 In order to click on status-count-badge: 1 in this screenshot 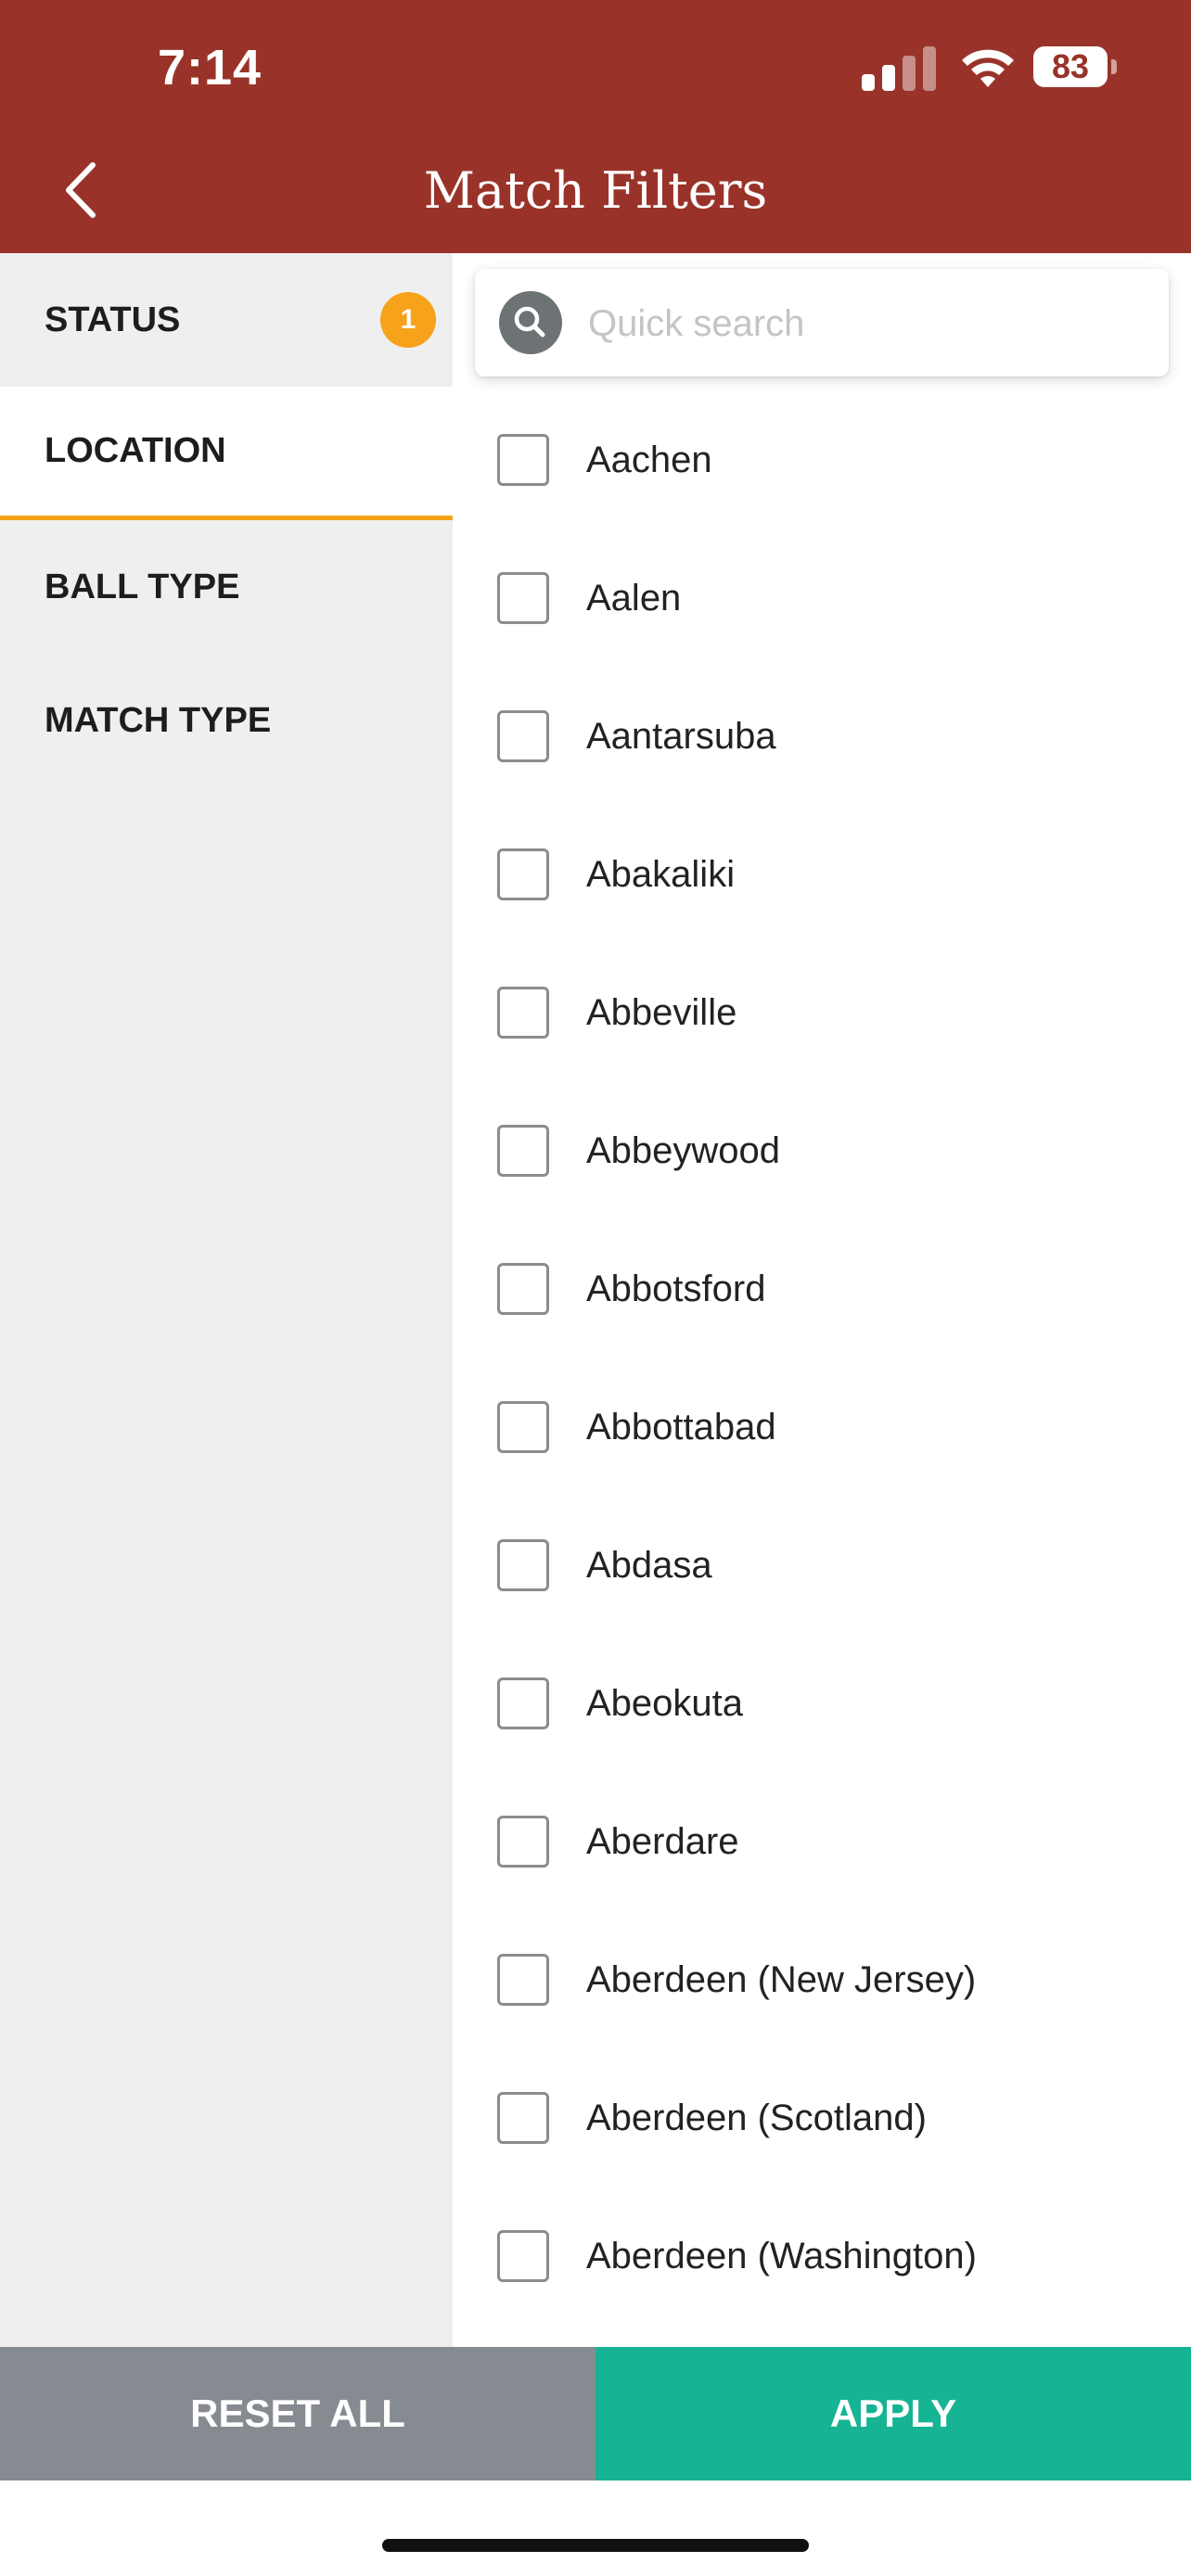, I will do `click(408, 320)`.